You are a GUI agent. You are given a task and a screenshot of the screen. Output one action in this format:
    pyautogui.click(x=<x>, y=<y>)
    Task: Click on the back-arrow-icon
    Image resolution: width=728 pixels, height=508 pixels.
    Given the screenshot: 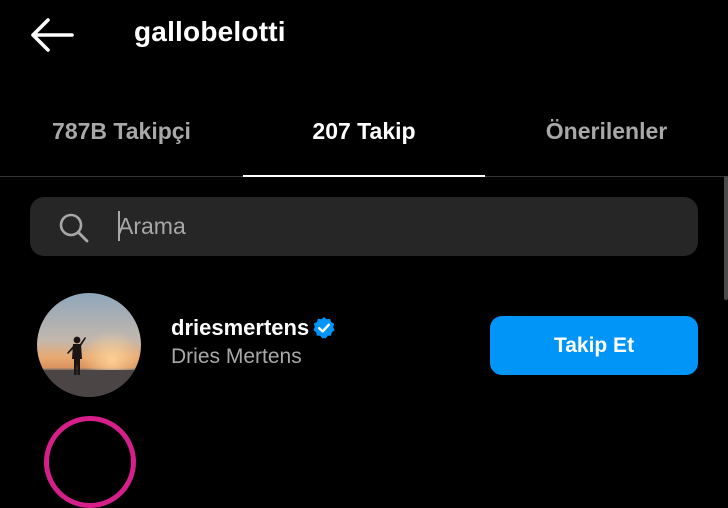 What is the action you would take?
    pyautogui.click(x=52, y=35)
    